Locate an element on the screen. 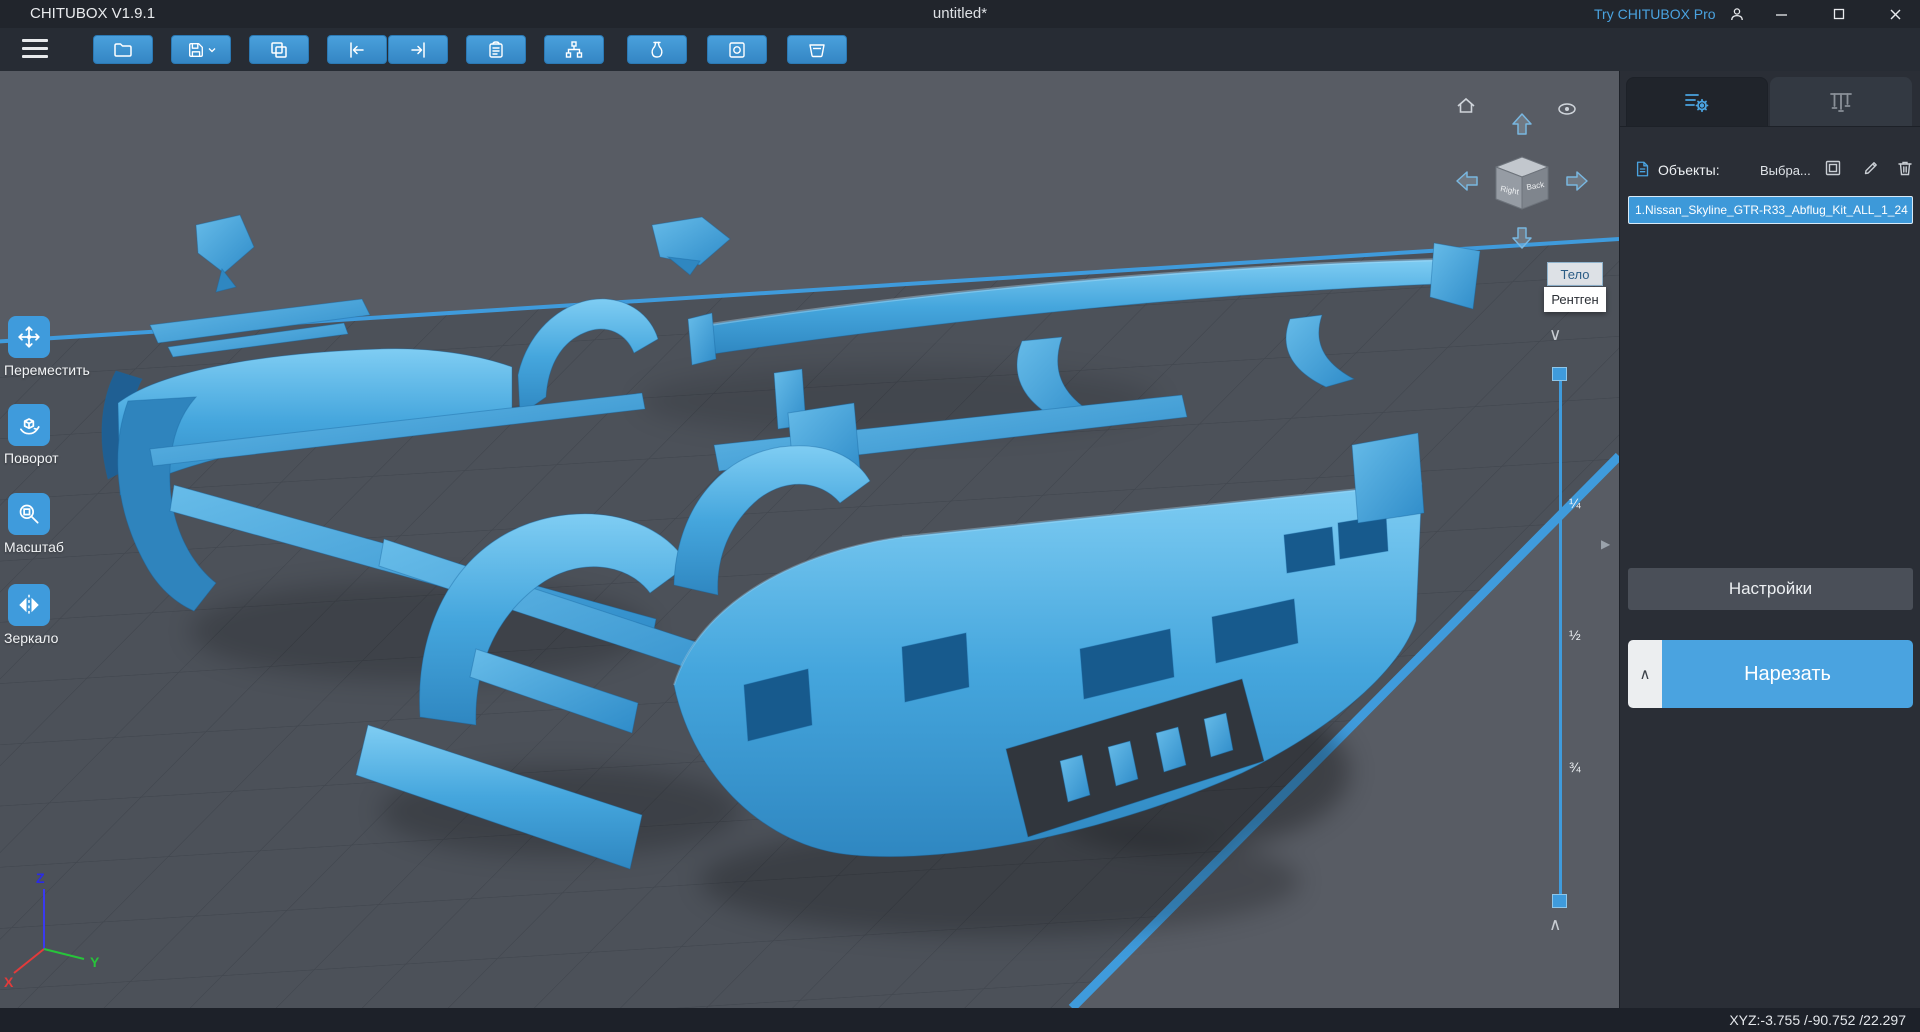  clip-slider-lower-handle is located at coordinates (1559, 901).